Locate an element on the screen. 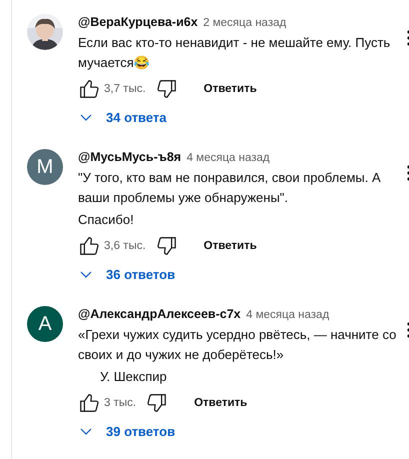  like-count: 3 тыс. is located at coordinates (120, 403).